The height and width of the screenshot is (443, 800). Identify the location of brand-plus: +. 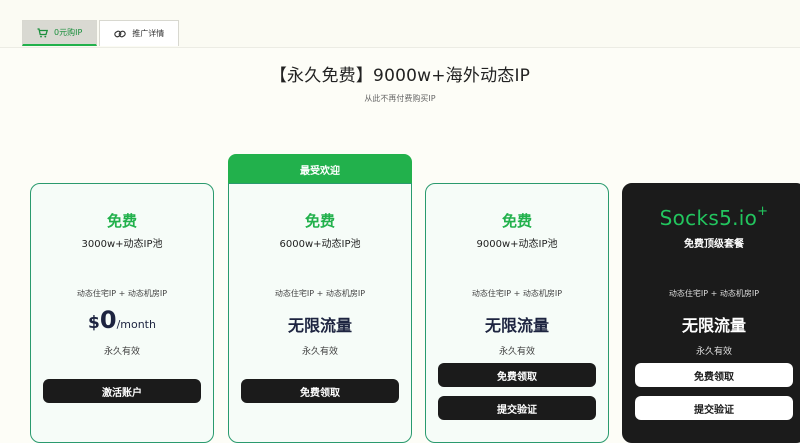
(763, 212).